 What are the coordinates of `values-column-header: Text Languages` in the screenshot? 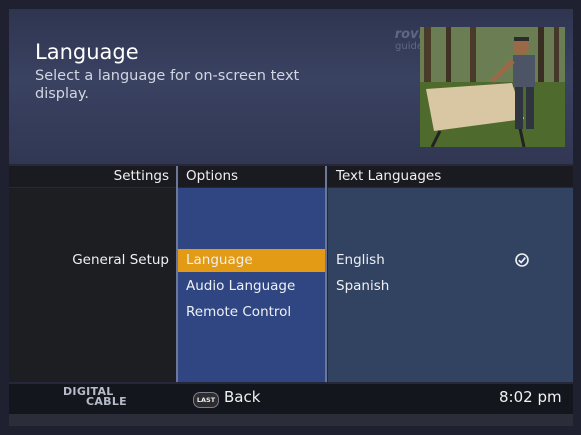 It's located at (389, 176).